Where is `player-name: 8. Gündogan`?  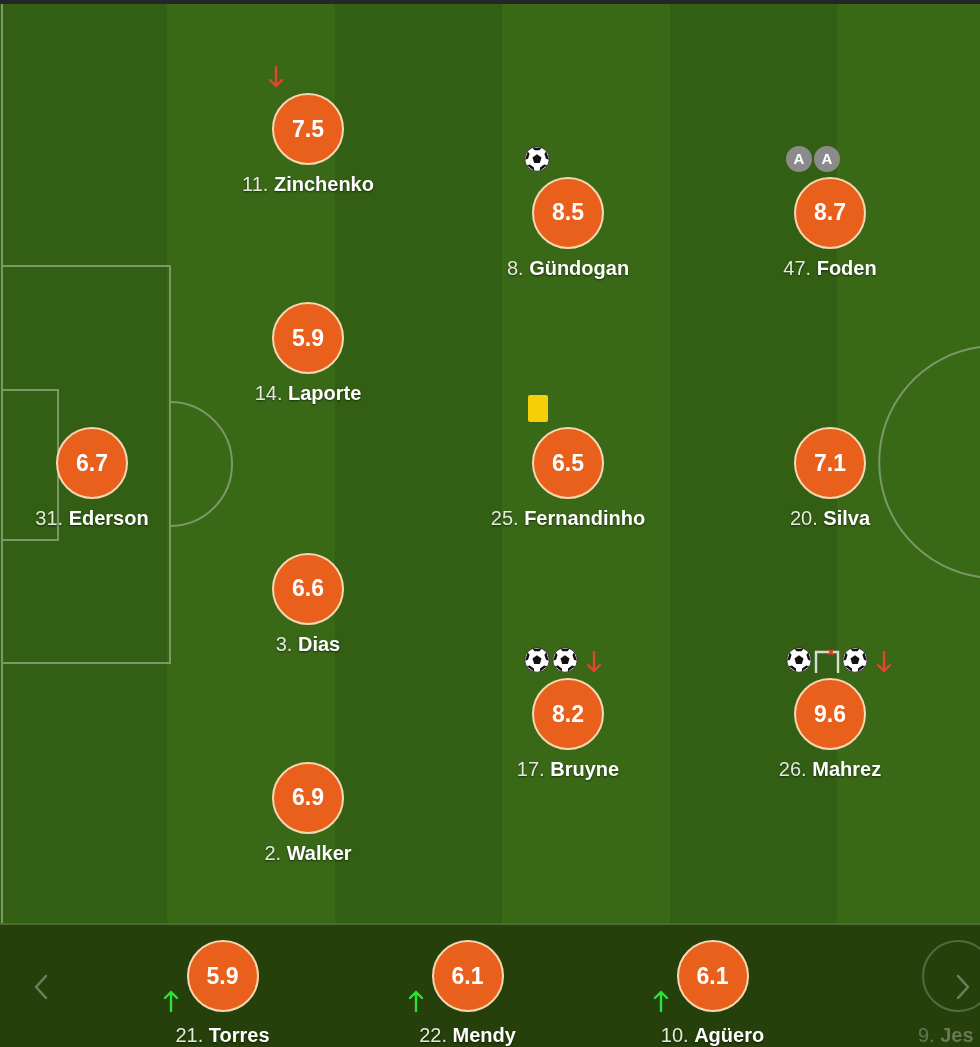
player-name: 8. Gündogan is located at coordinates (568, 268).